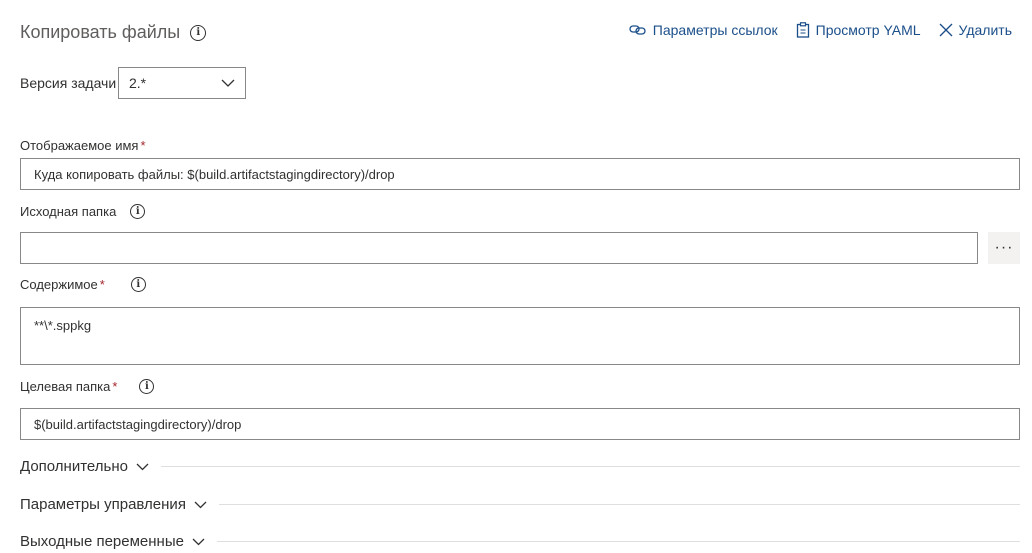 This screenshot has width=1032, height=553. I want to click on target-folder-label-text: Целевая папка, so click(65, 386).